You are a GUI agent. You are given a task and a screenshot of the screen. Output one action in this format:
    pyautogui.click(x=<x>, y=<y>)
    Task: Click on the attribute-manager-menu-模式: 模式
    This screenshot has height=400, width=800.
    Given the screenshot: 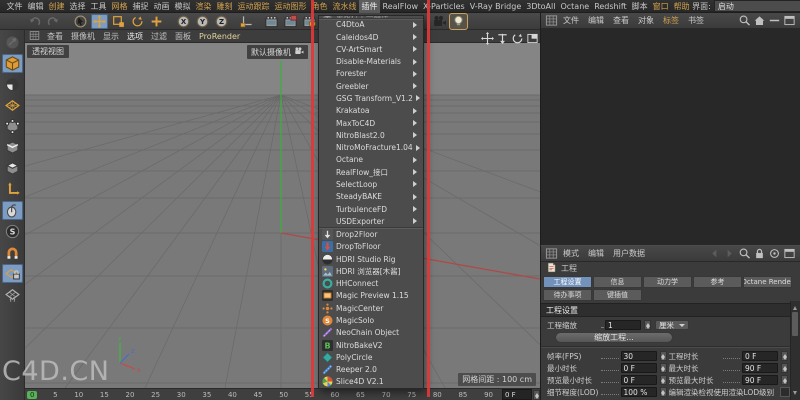 What is the action you would take?
    pyautogui.click(x=571, y=253)
    